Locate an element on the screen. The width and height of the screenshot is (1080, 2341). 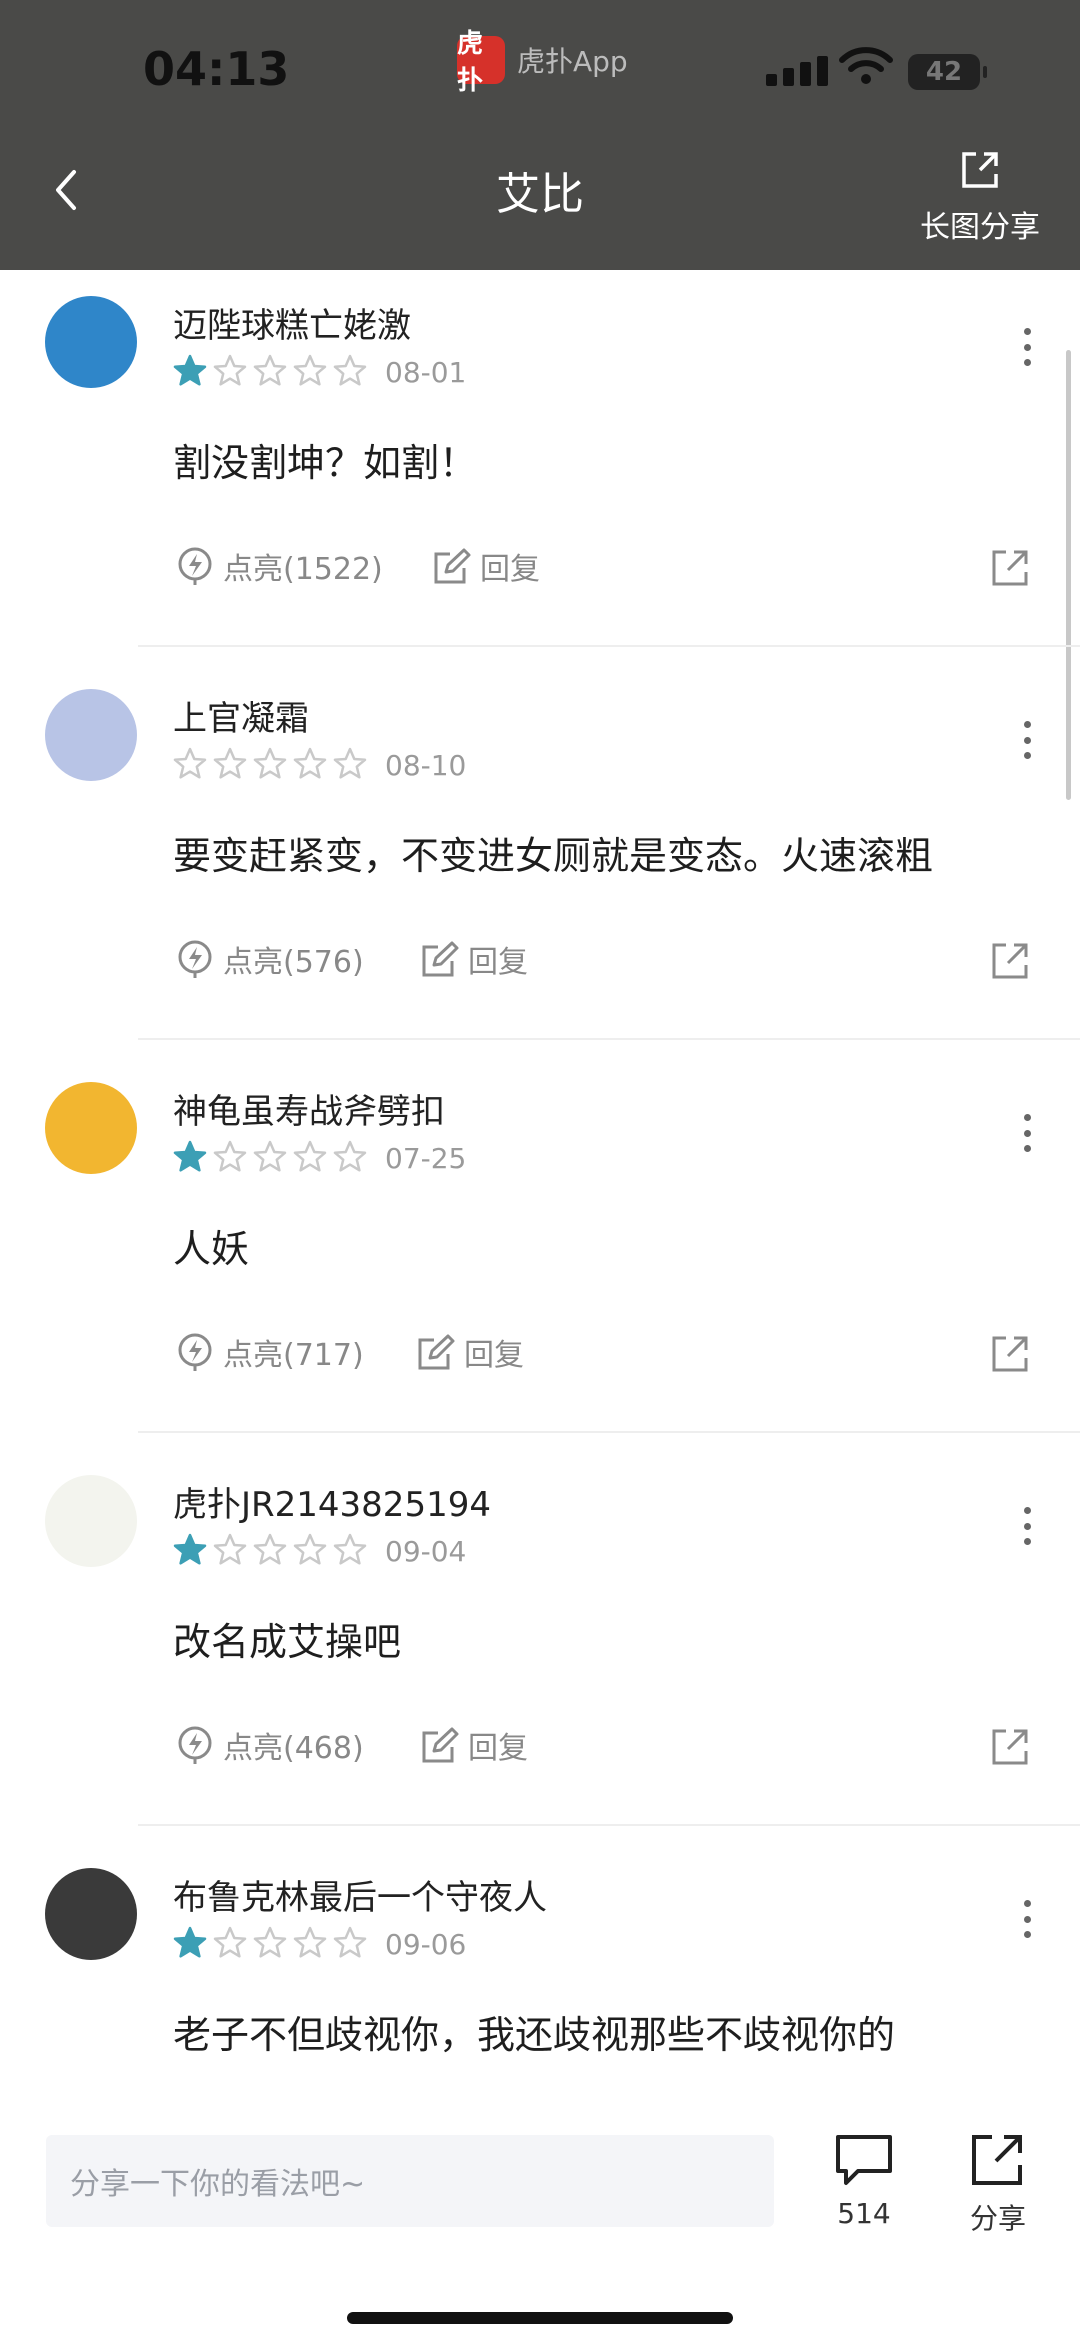
bottom-bar: 分享一下你的看法吧~ 514 分享 is located at coordinates (540, 2223).